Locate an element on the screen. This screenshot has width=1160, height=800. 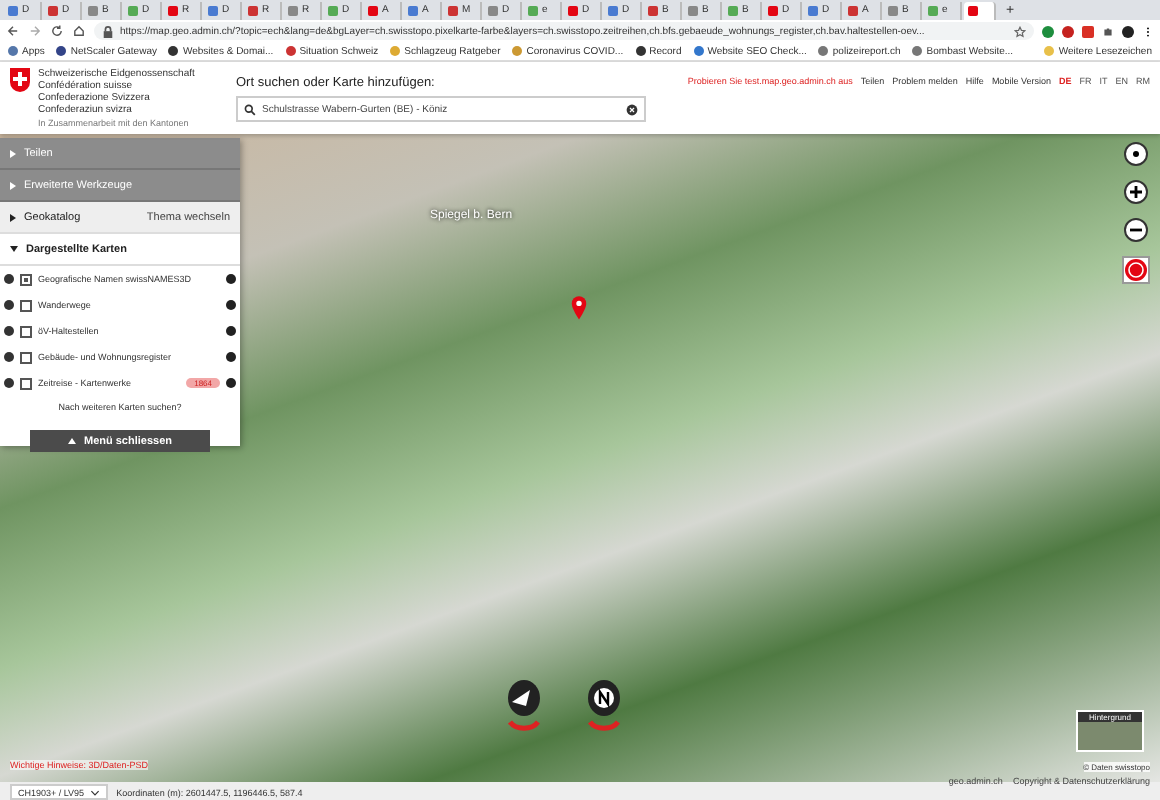
reload-icon is located at coordinates (57, 31).